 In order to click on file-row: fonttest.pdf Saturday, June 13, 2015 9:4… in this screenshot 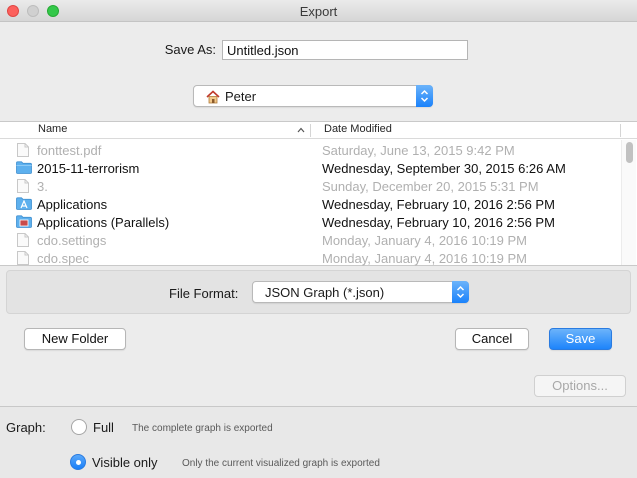, I will do `click(311, 150)`.